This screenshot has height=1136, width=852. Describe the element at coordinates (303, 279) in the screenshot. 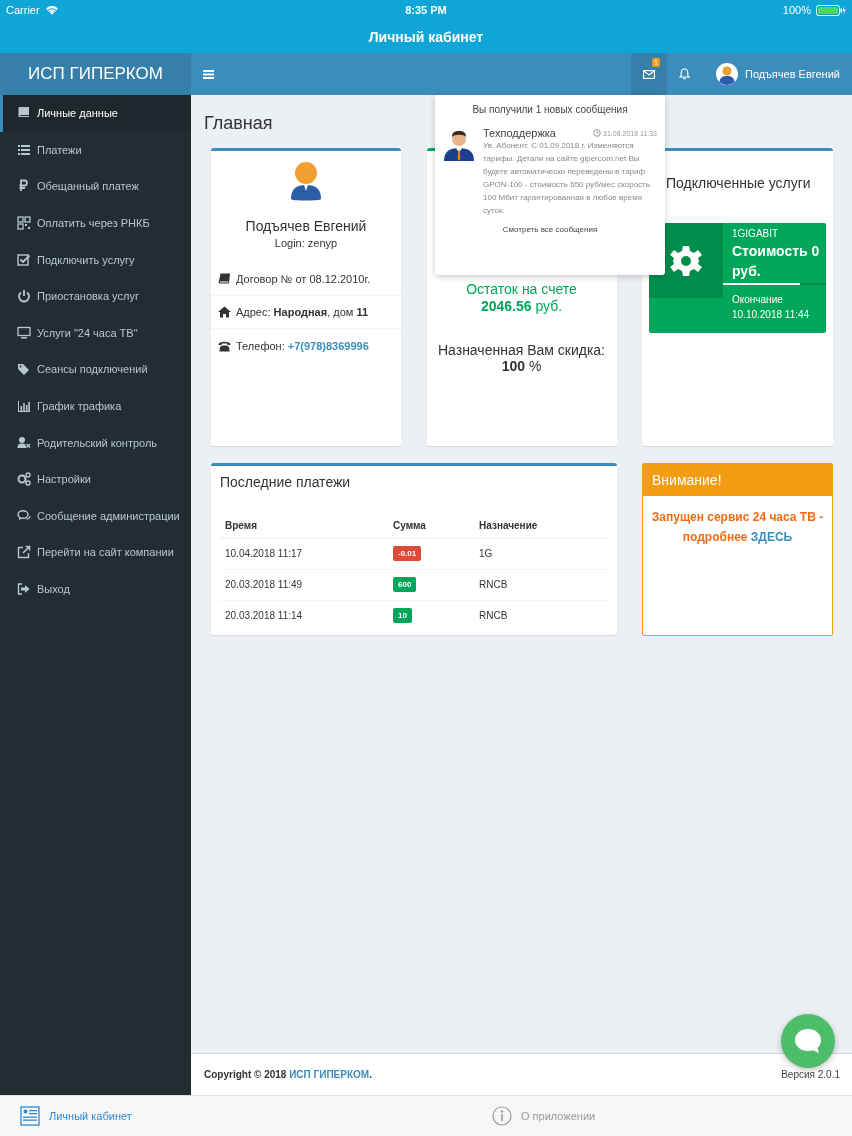

I see `contract-text: Договор № от 08.12.2010г.` at that location.